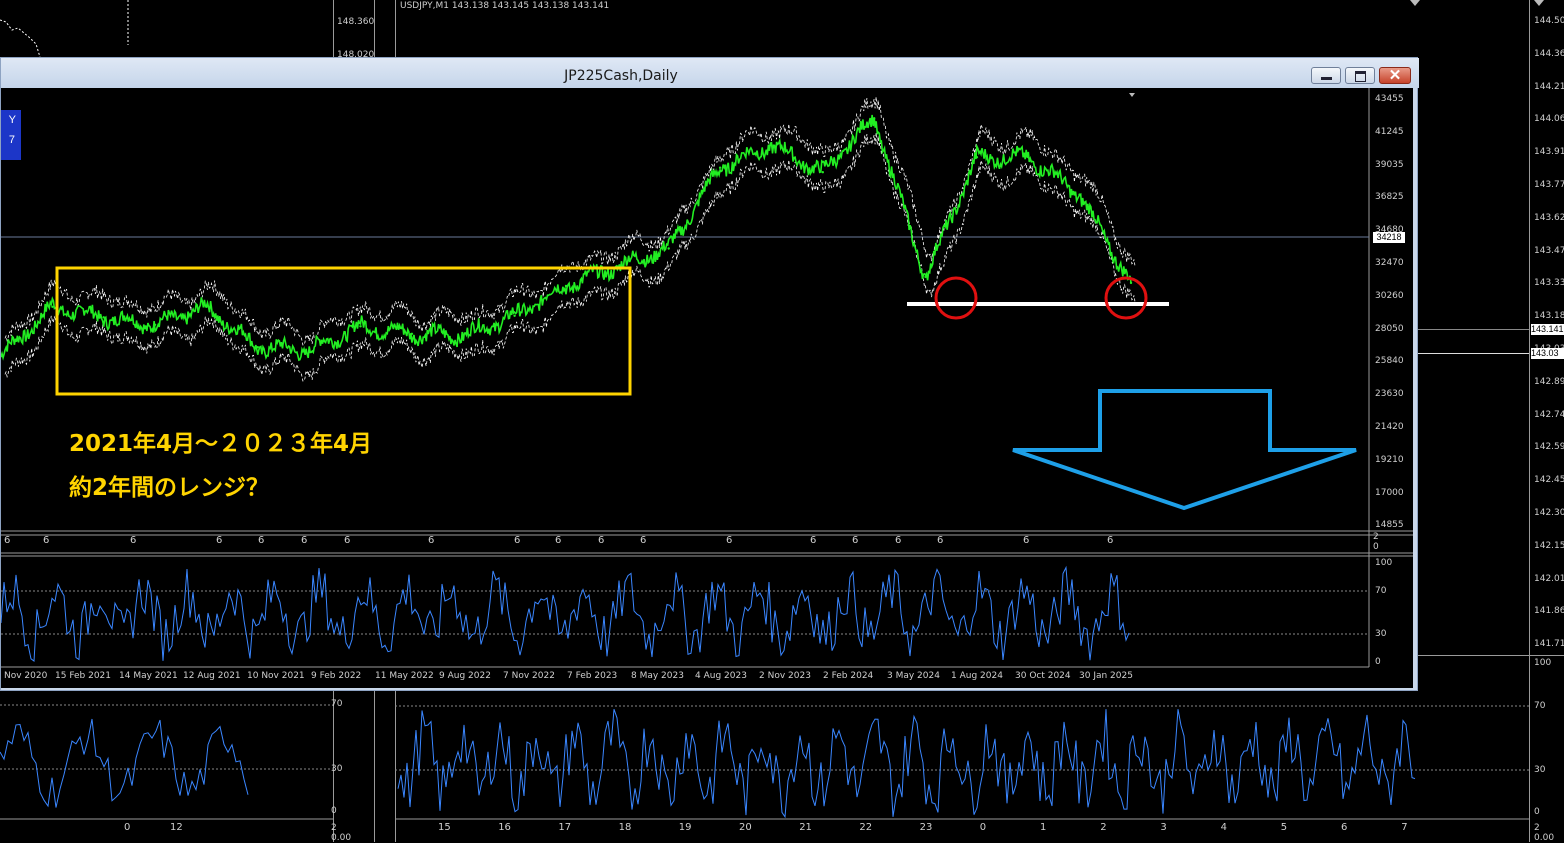 The width and height of the screenshot is (1564, 843). Describe the element at coordinates (1395, 75) in the screenshot. I see `close-button: ✕` at that location.